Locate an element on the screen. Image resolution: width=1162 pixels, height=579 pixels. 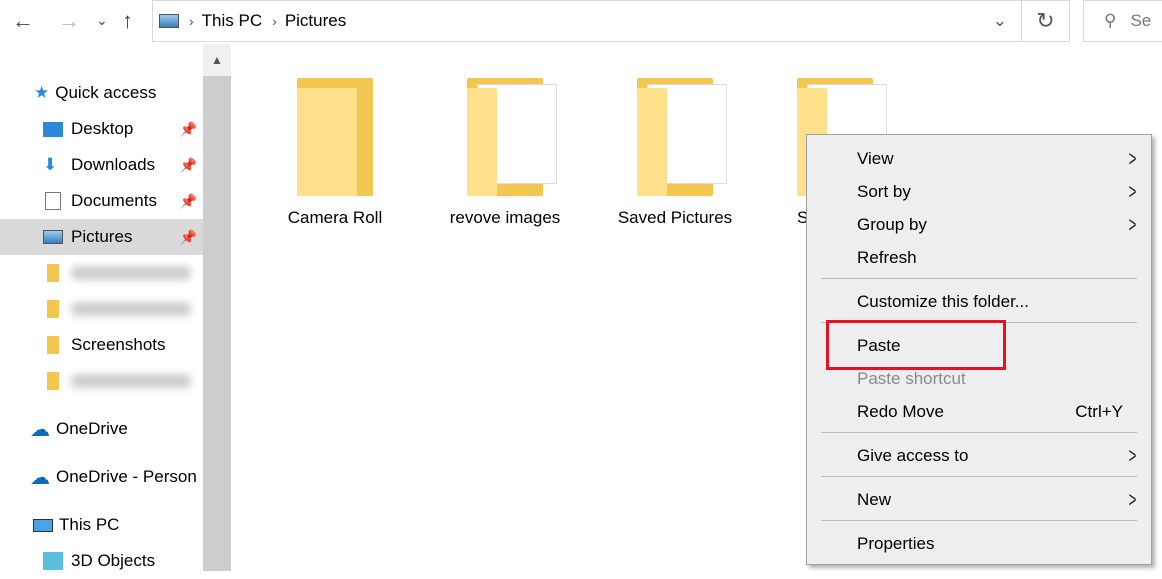
recent-locations-button: ⌄ is located at coordinates (102, 20).